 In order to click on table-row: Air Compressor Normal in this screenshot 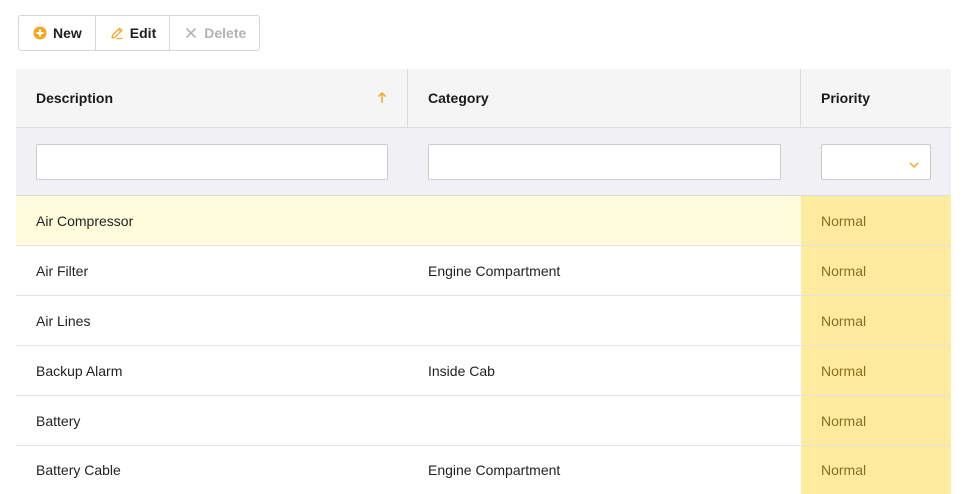, I will do `click(483, 221)`.